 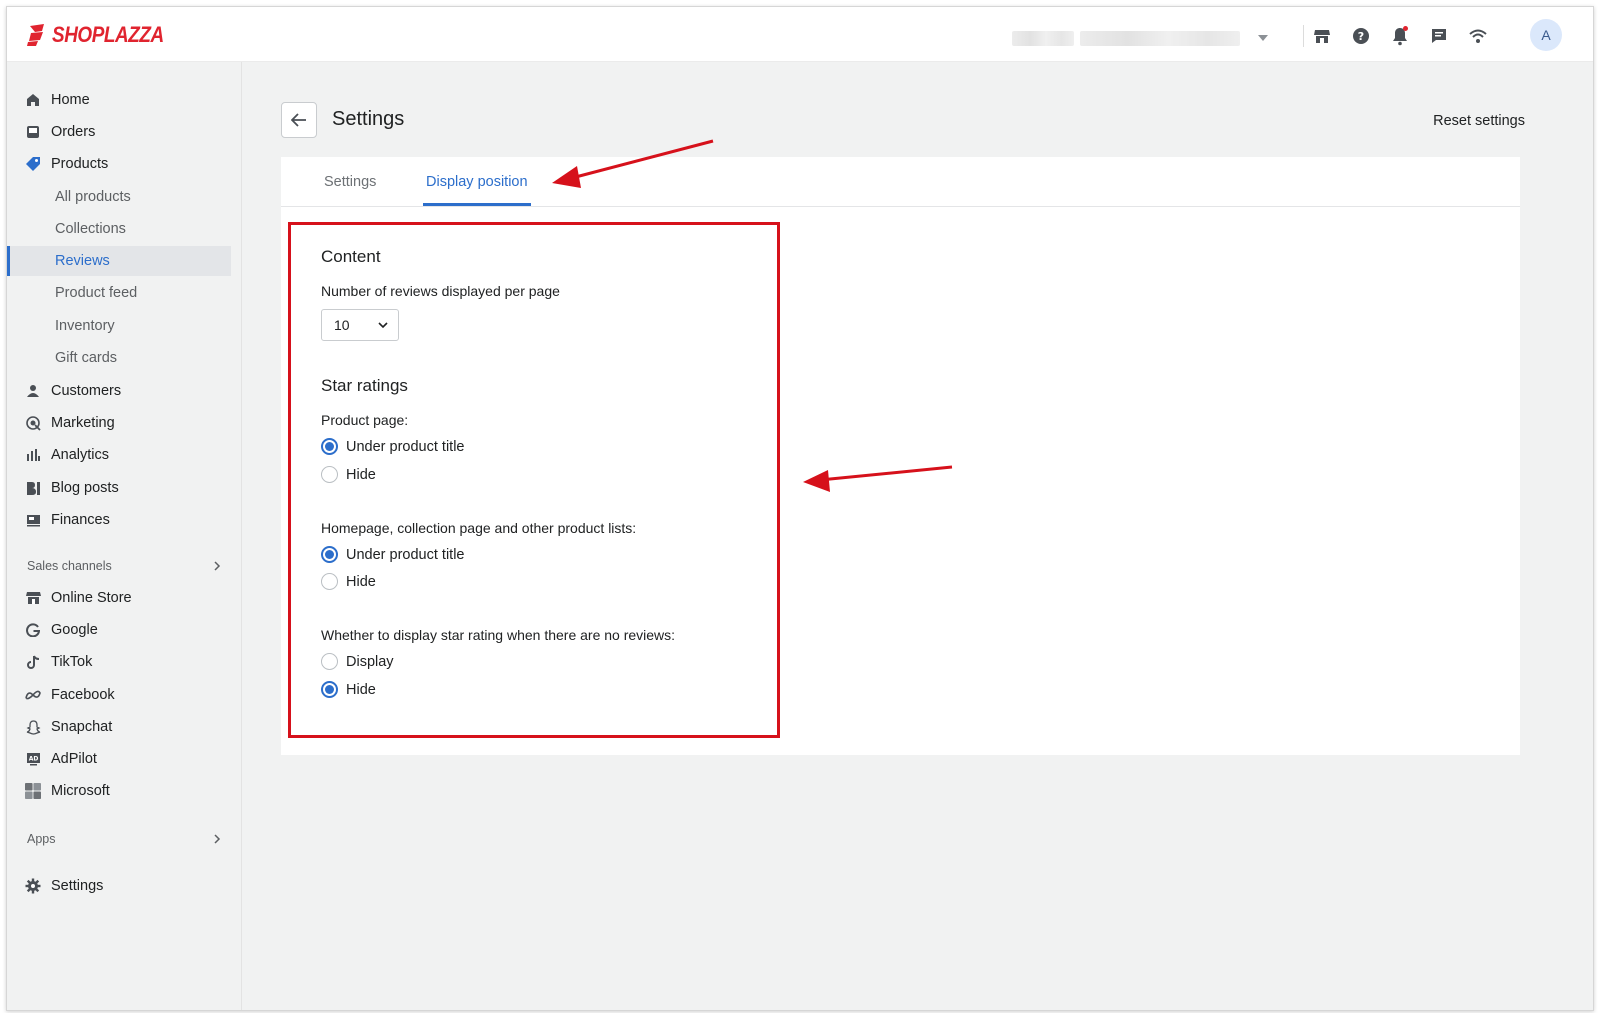 What do you see at coordinates (33, 100) in the screenshot?
I see `home-icon` at bounding box center [33, 100].